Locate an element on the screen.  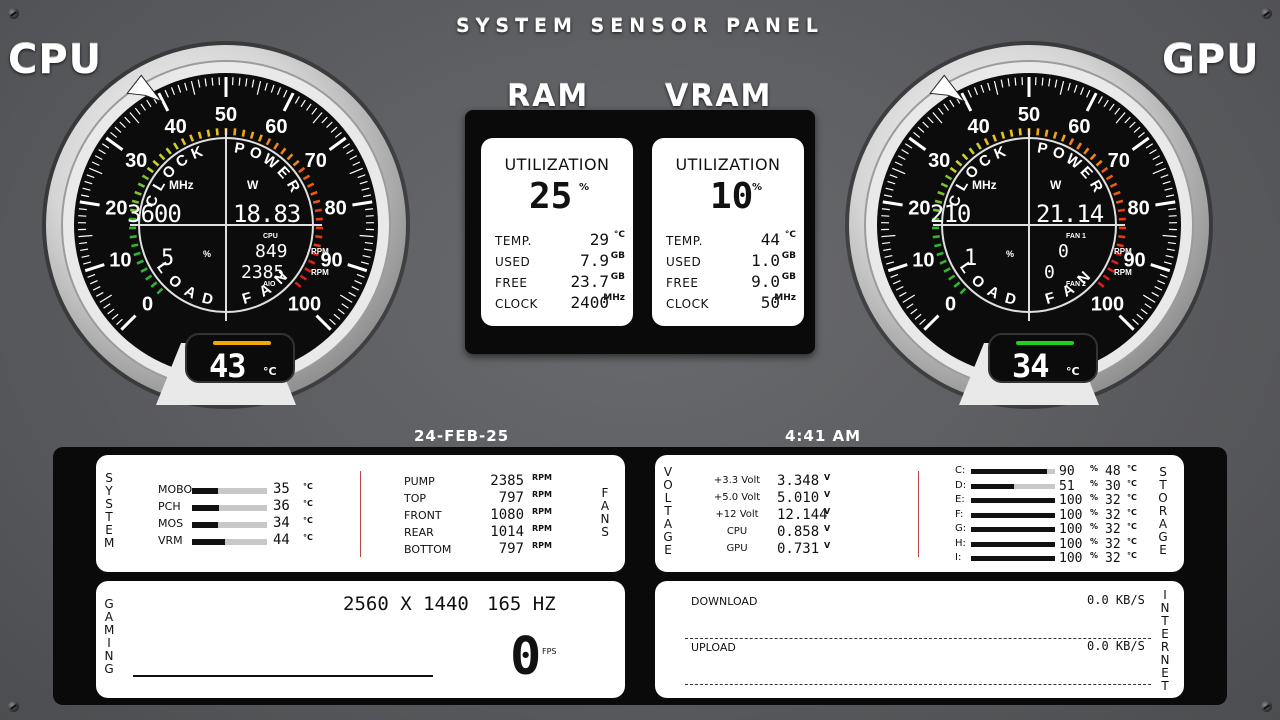
ram-row-unit: MHz is located at coordinates (614, 298).